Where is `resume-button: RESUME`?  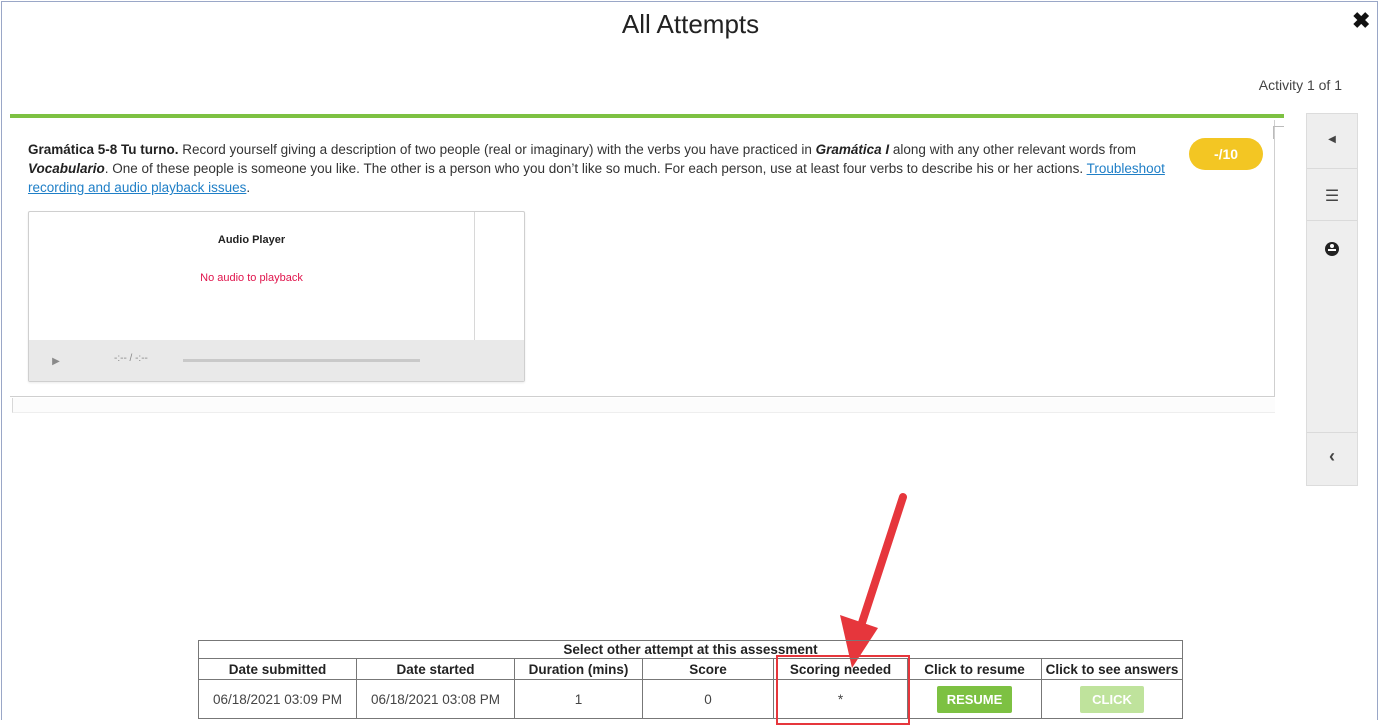 resume-button: RESUME is located at coordinates (974, 699).